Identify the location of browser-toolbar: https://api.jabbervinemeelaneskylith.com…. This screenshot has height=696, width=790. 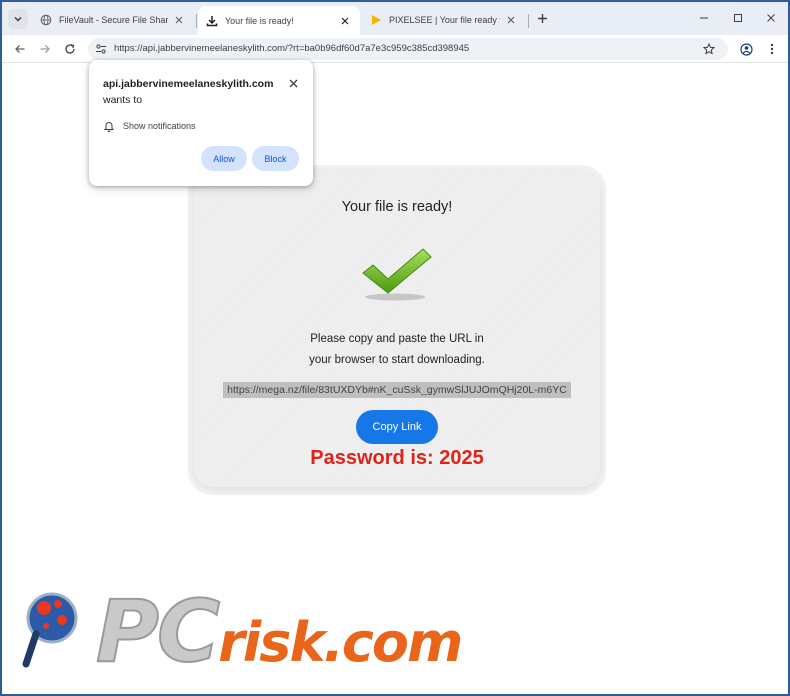
(395, 49).